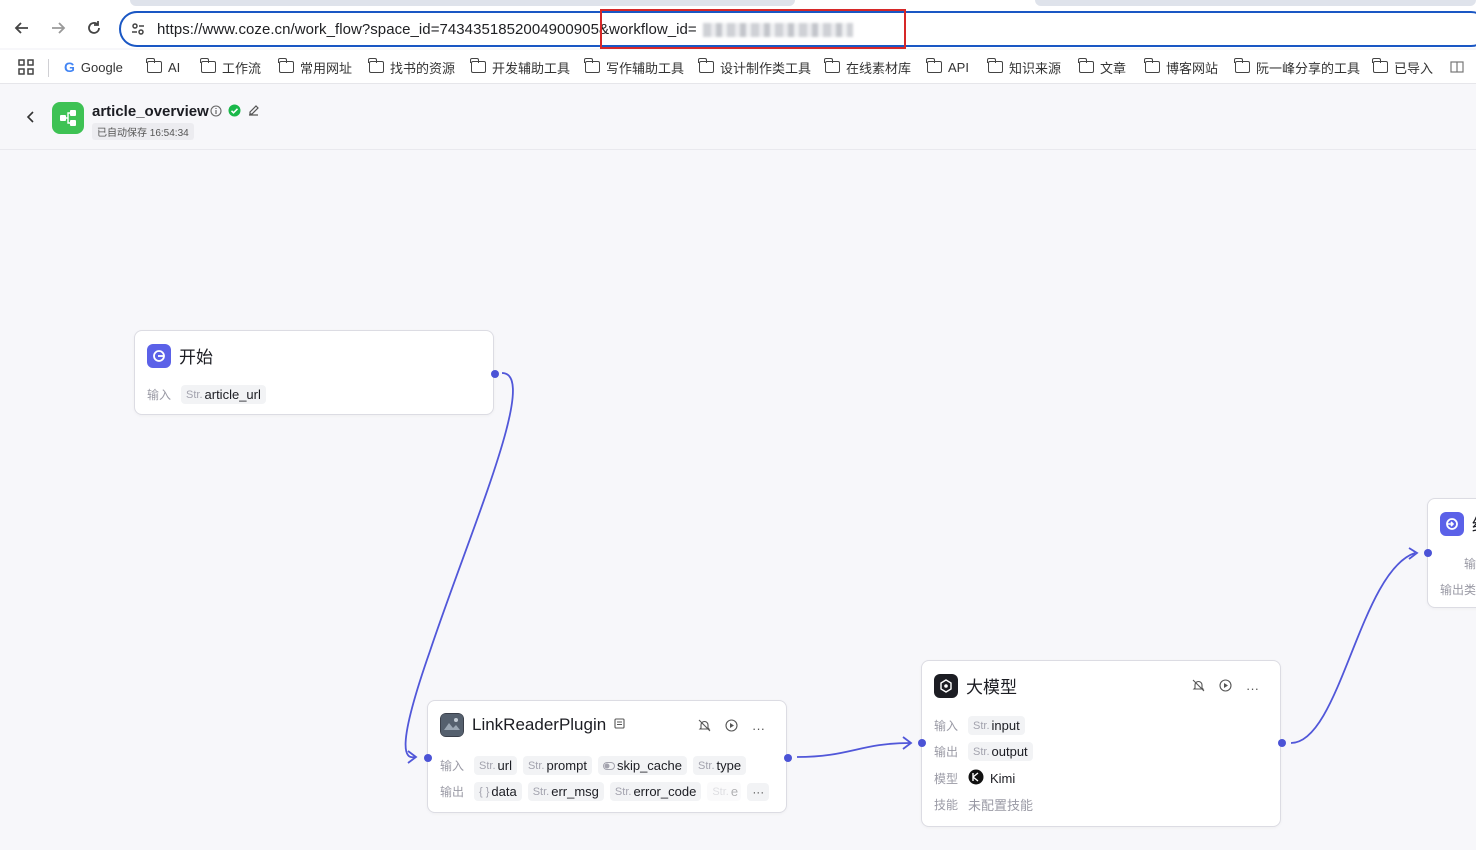 The image size is (1476, 850). What do you see at coordinates (1282, 743) in the screenshot?
I see `llm-output-port` at bounding box center [1282, 743].